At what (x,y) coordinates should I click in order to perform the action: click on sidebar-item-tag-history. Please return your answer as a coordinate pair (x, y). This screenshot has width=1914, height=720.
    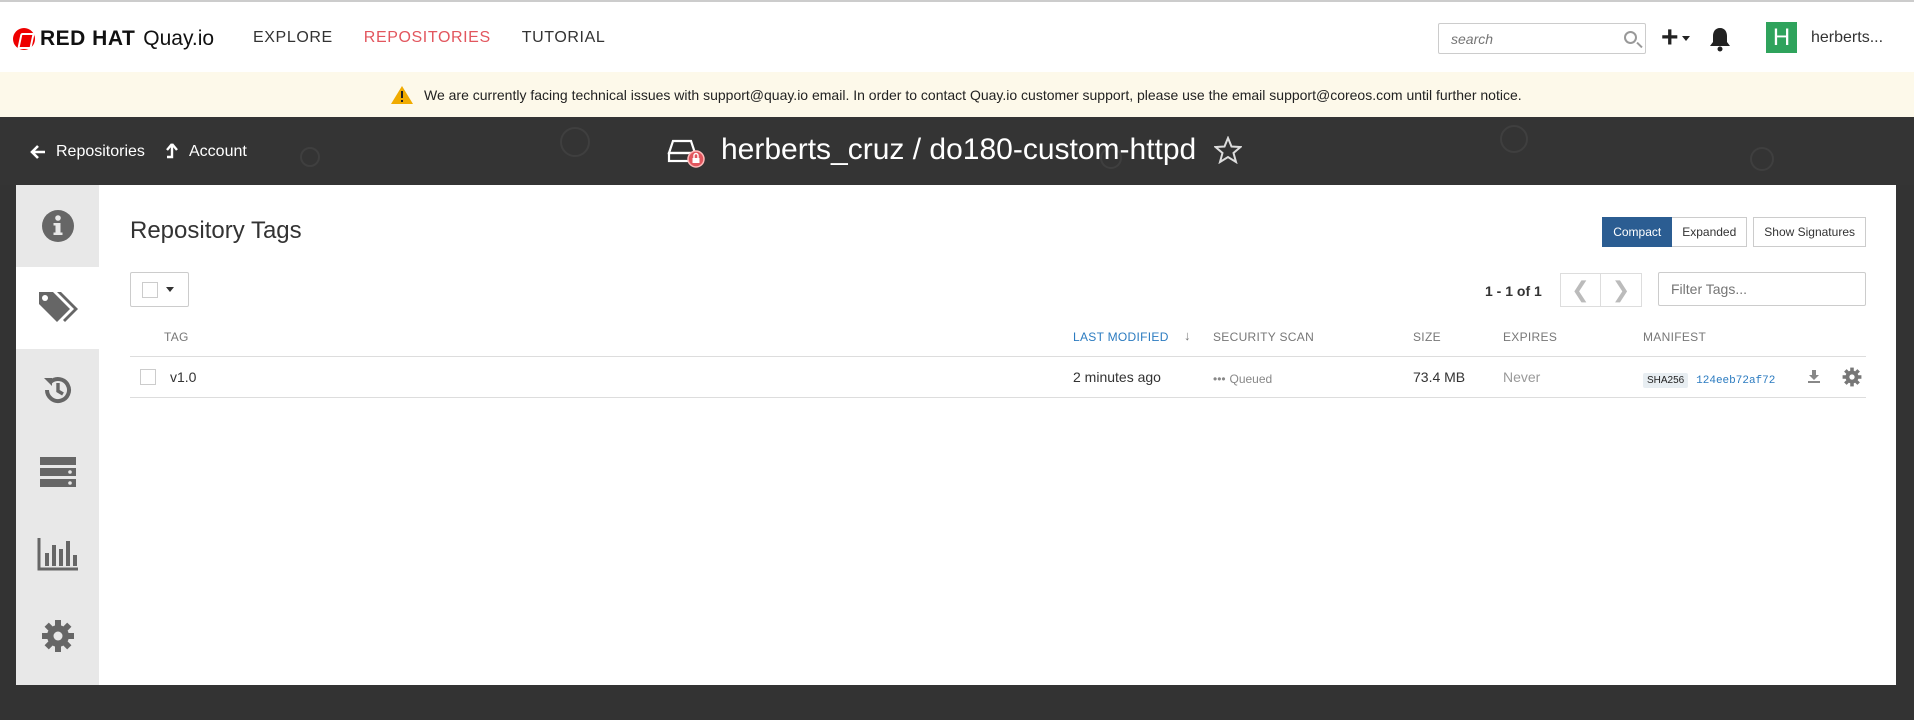
    Looking at the image, I should click on (57, 390).